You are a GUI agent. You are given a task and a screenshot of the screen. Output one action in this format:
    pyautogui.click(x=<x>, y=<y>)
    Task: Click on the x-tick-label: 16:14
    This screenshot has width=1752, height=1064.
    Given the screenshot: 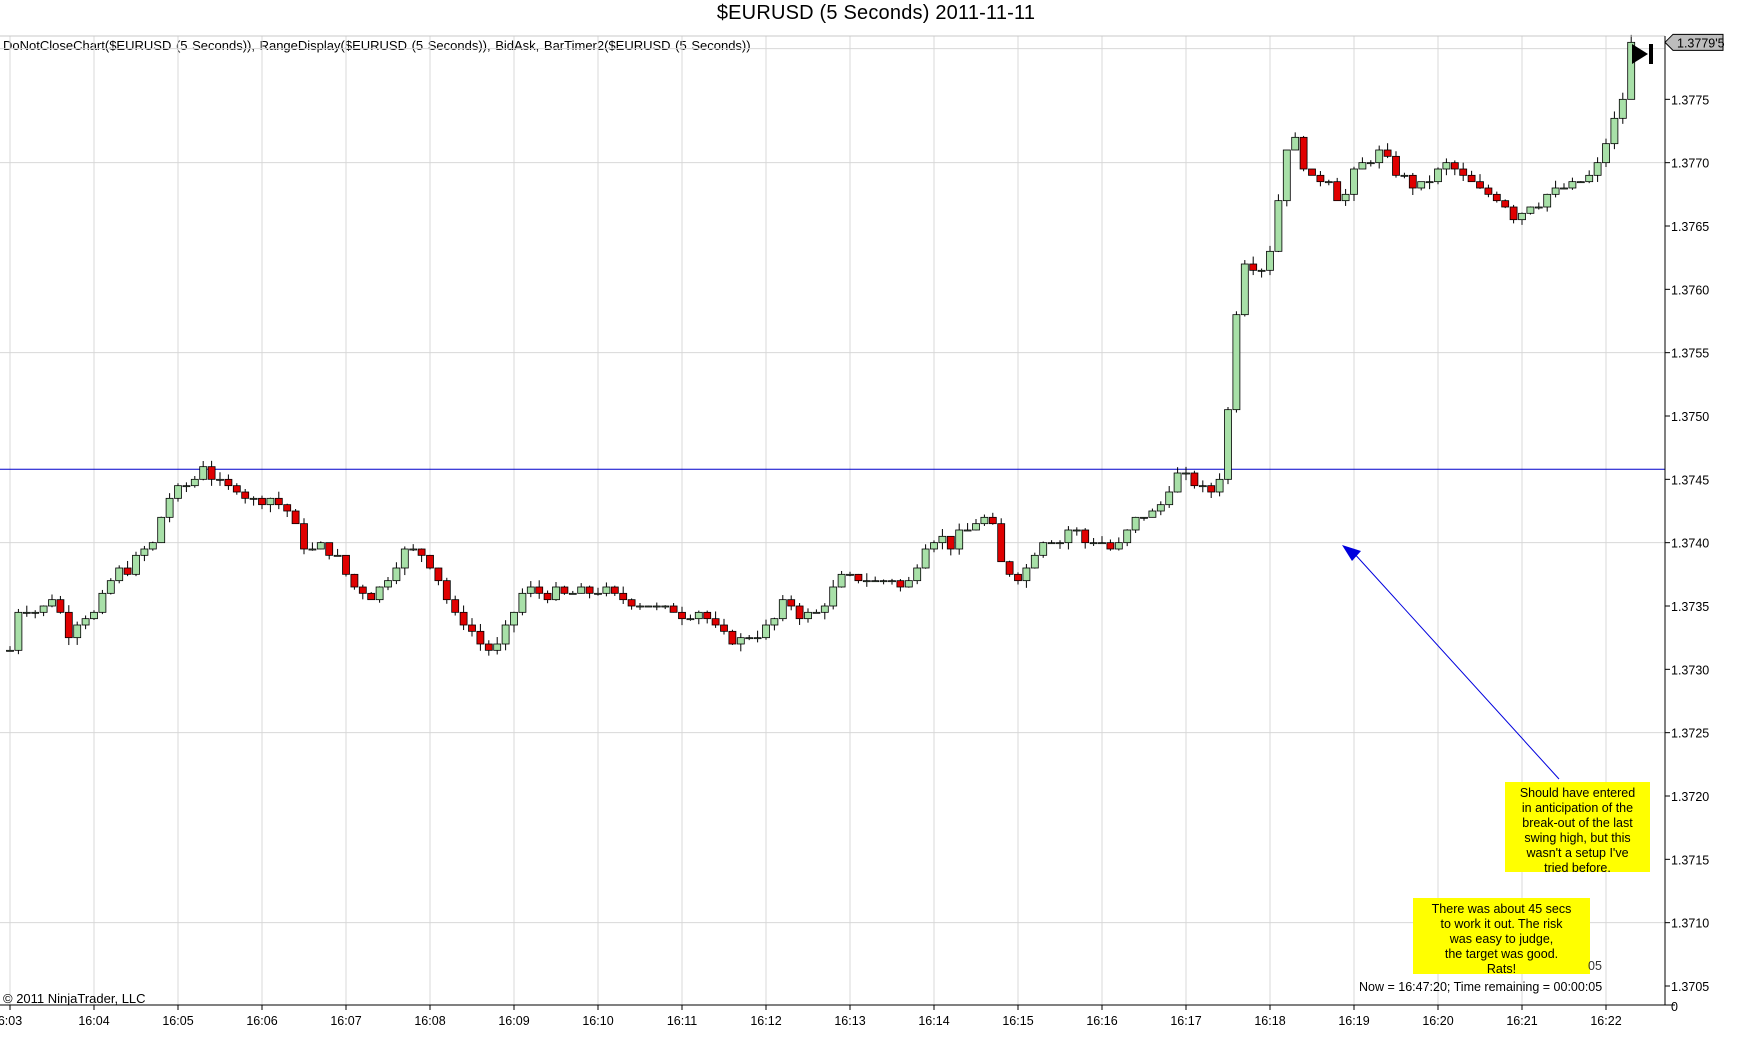 What is the action you would take?
    pyautogui.click(x=933, y=1021)
    